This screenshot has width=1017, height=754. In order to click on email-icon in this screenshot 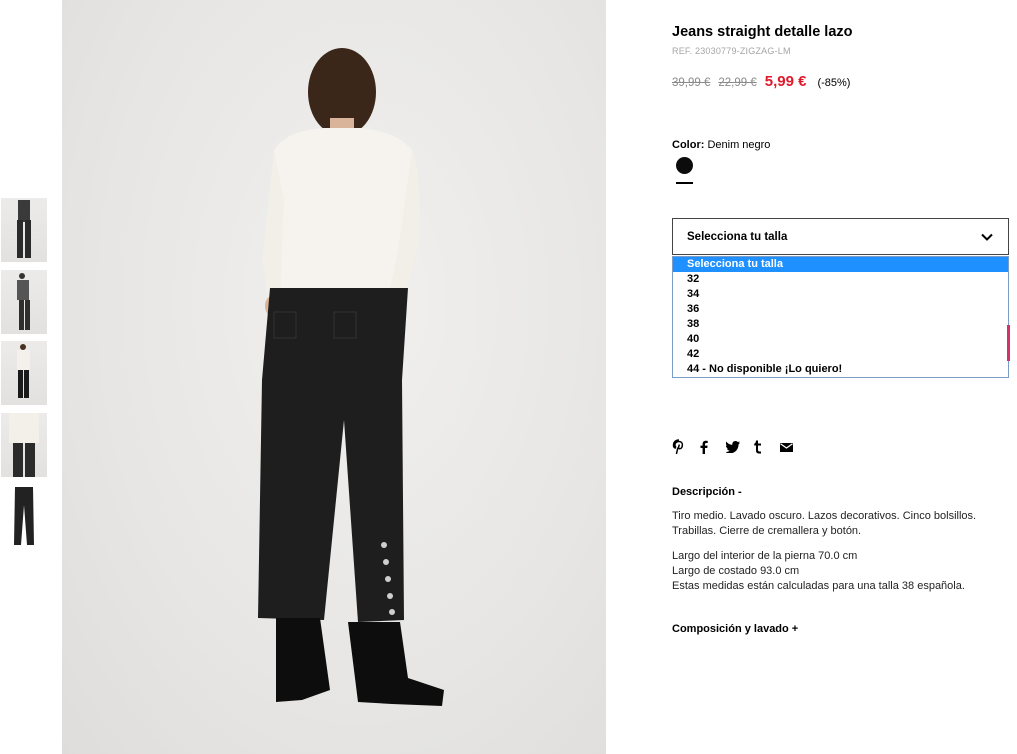, I will do `click(793, 447)`.